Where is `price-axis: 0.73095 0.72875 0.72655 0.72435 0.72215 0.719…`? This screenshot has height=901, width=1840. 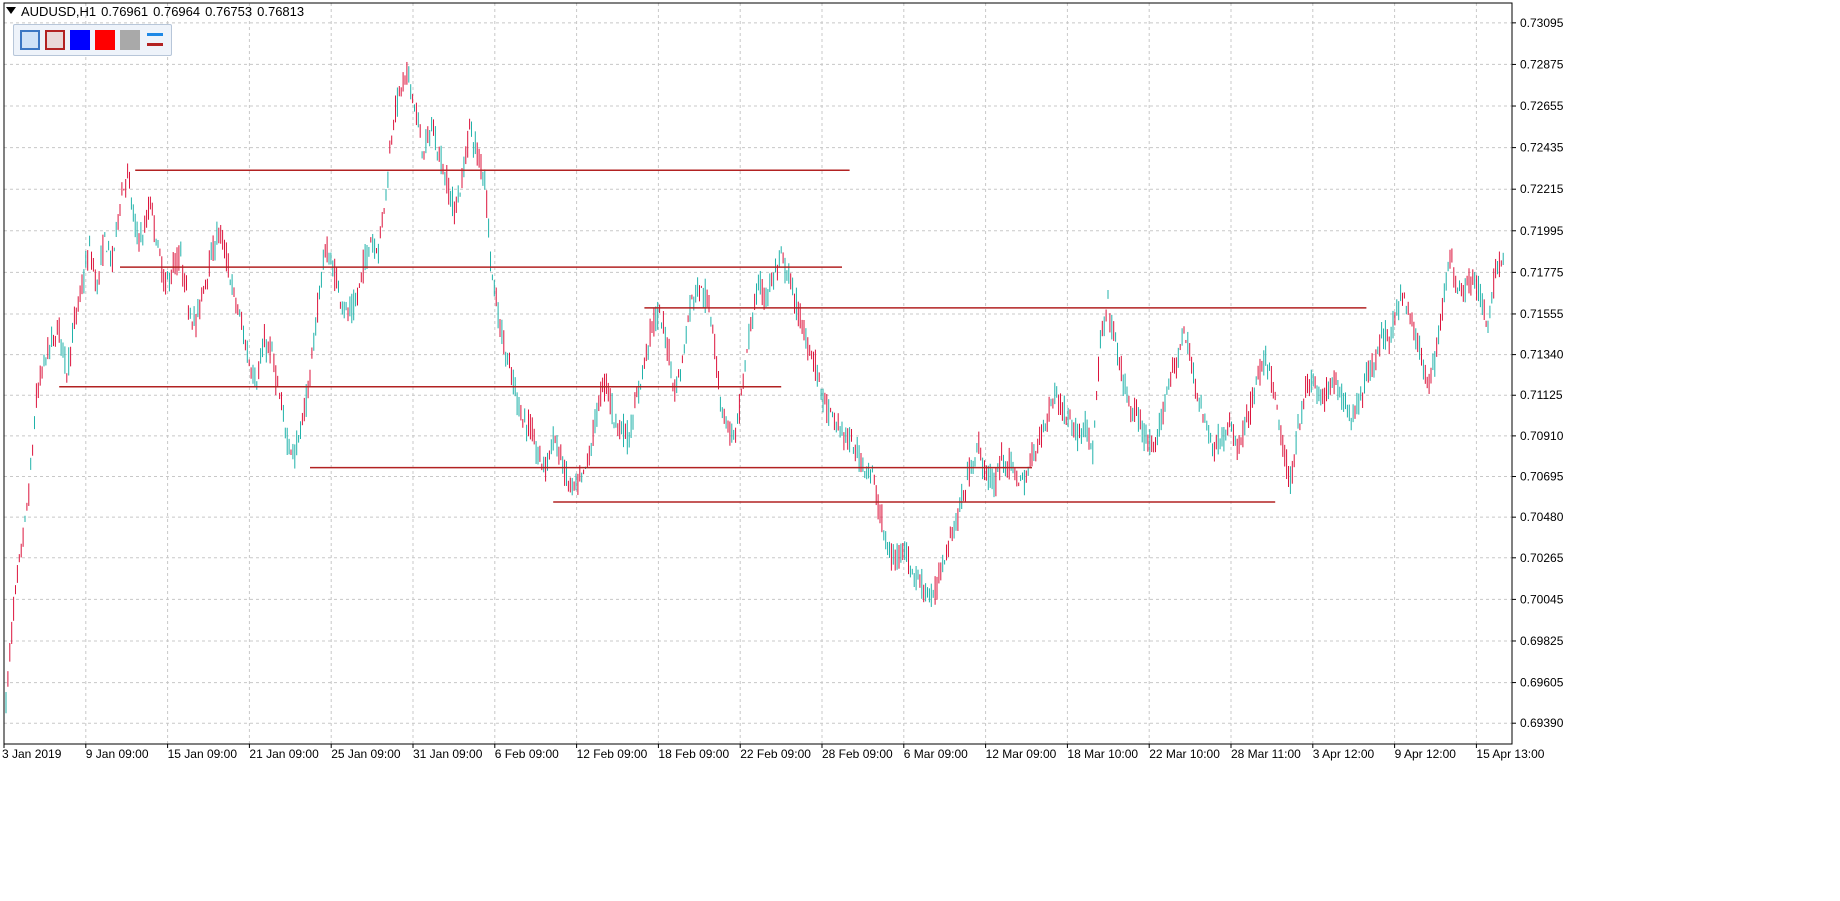 price-axis: 0.73095 0.72875 0.72655 0.72435 0.72215 0.719… is located at coordinates (1538, 373).